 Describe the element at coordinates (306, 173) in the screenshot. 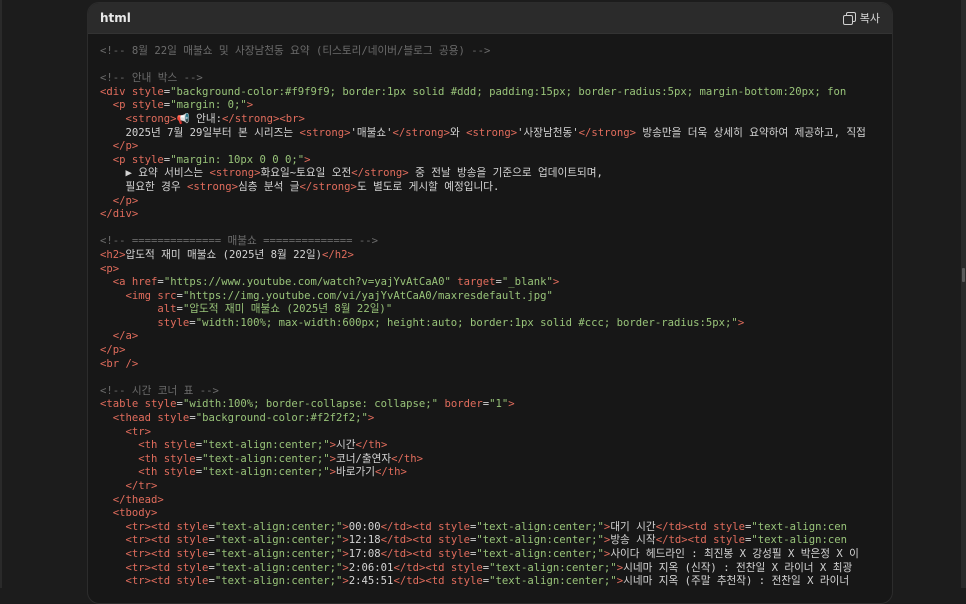

I see `code-token: 화요일~토요일 오전` at that location.